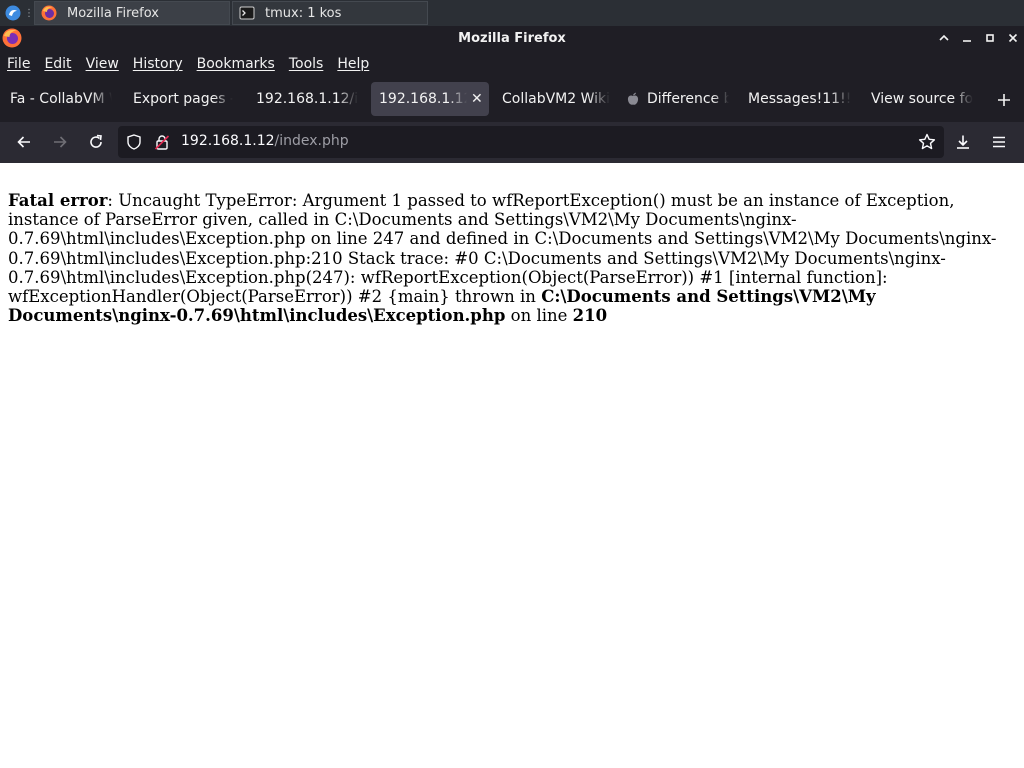 This screenshot has width=1024, height=768. Describe the element at coordinates (247, 13) in the screenshot. I see `terminal-icon` at that location.